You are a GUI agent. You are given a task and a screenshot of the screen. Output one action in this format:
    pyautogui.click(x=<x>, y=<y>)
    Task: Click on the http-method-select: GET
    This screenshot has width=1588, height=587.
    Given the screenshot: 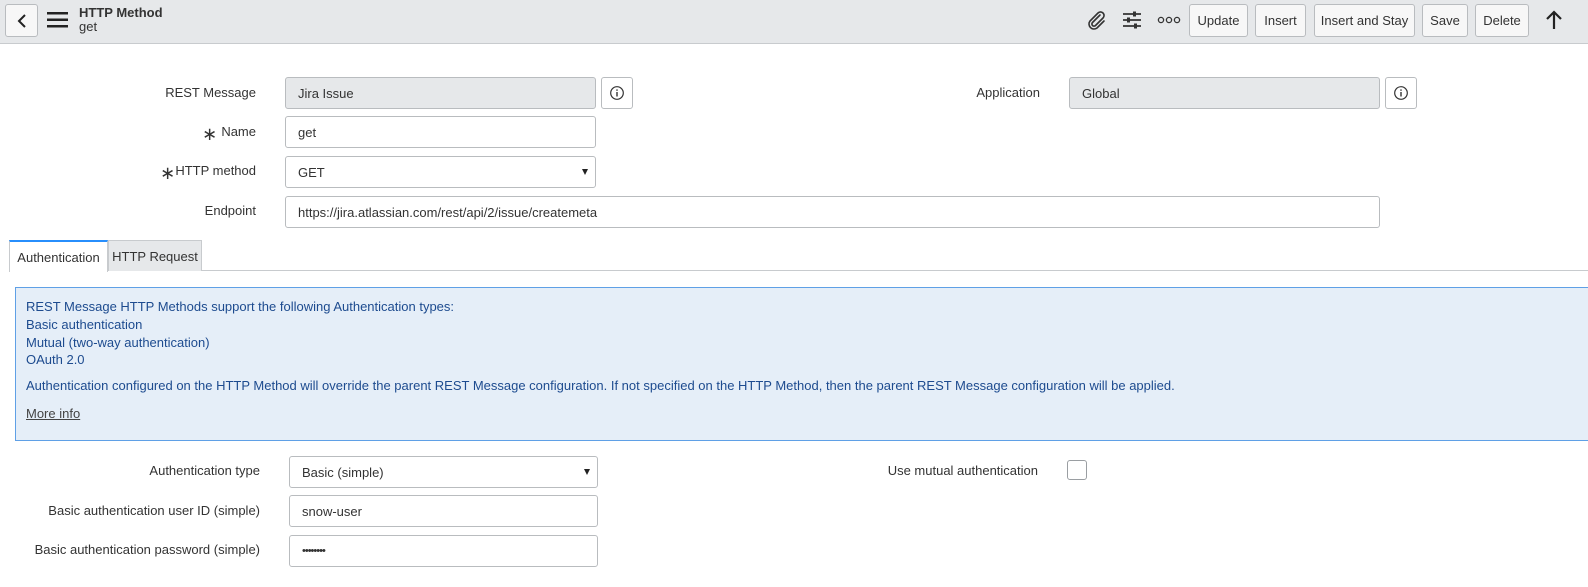 What is the action you would take?
    pyautogui.click(x=440, y=172)
    